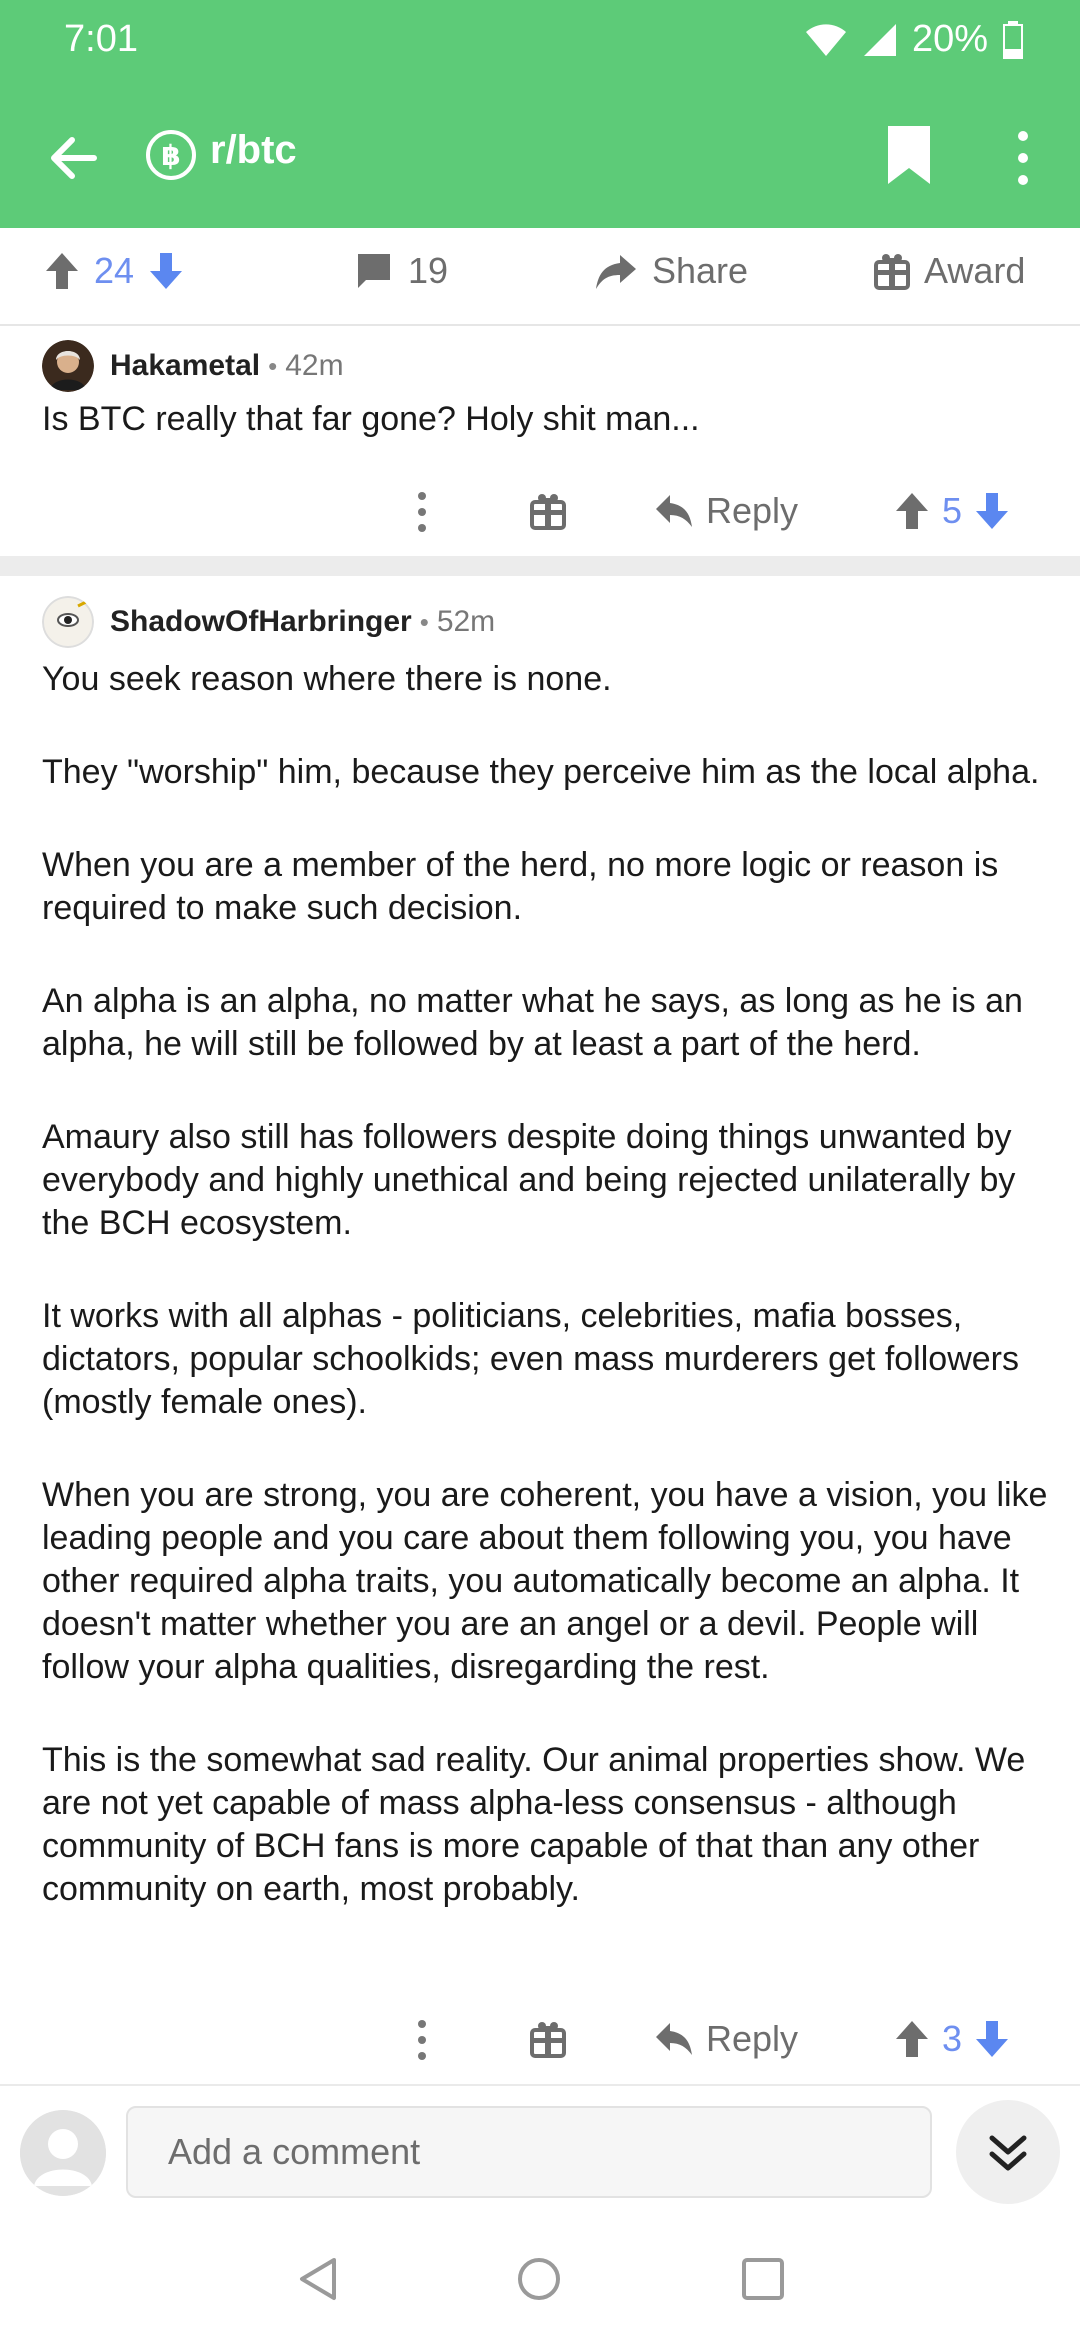 This screenshot has height=2340, width=1080. I want to click on add-comment-input: Add a comment, so click(529, 2152).